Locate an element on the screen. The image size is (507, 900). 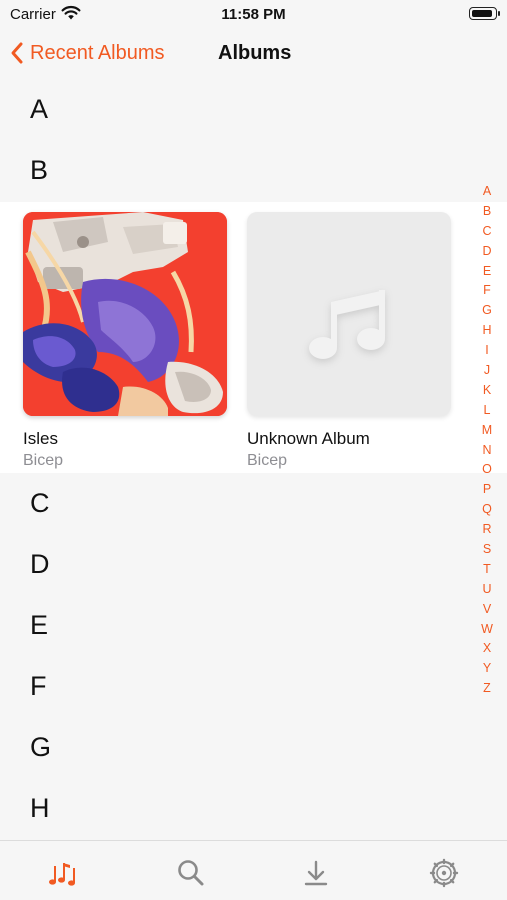
tab-search is located at coordinates (191, 873).